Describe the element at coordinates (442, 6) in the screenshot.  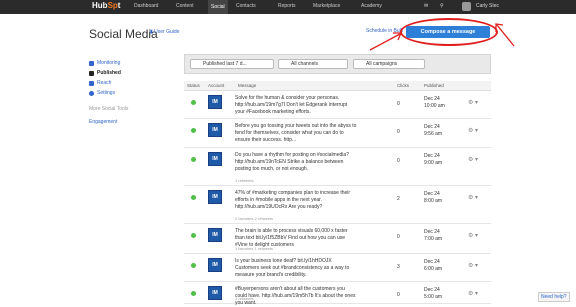
I see `search-icon: ⚲` at that location.